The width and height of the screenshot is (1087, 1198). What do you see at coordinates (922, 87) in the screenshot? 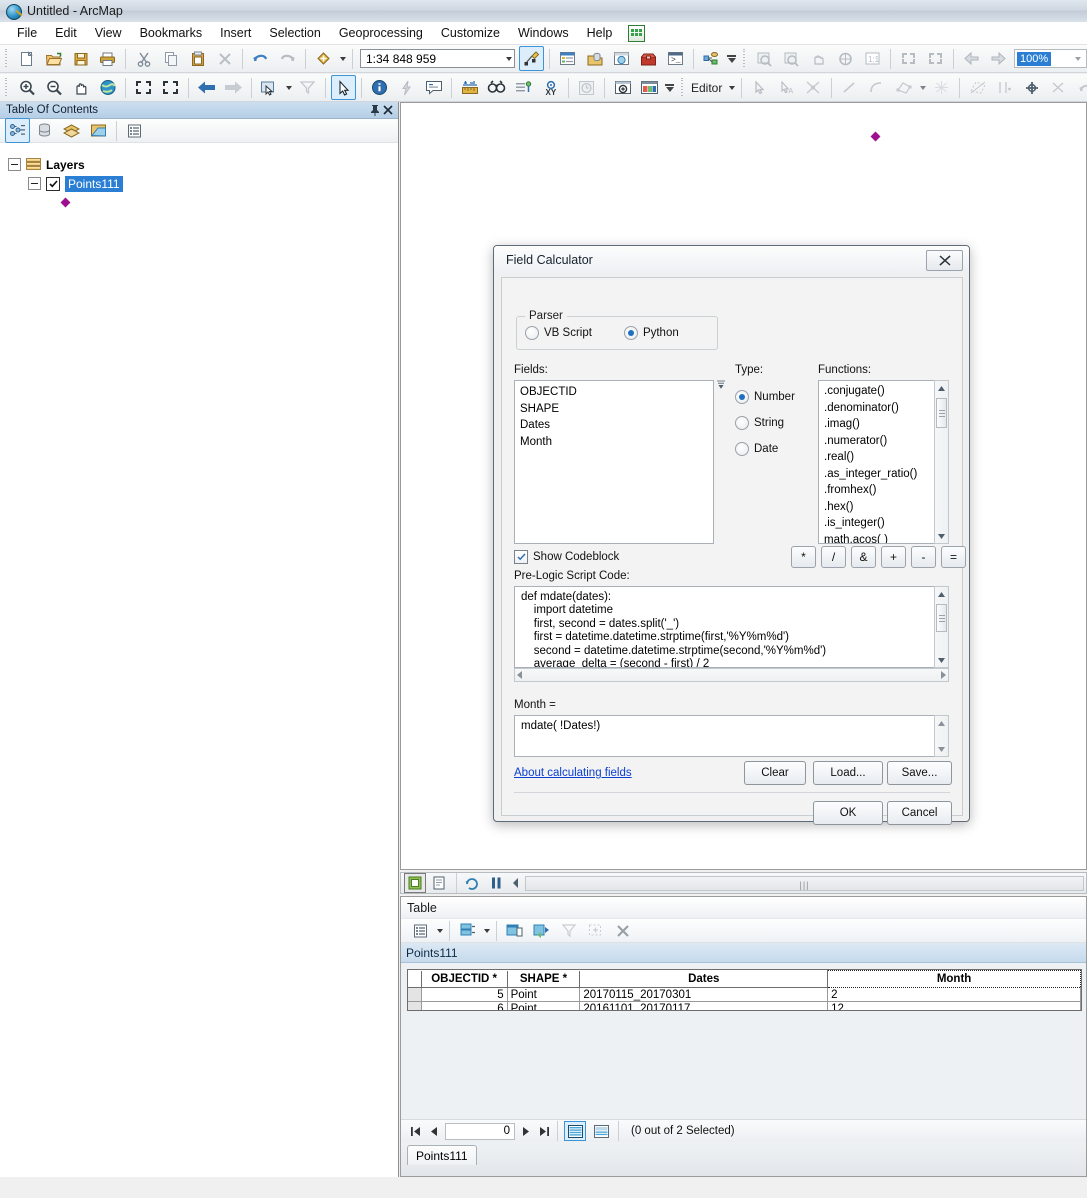
I see `trace-dropdown-icon` at bounding box center [922, 87].